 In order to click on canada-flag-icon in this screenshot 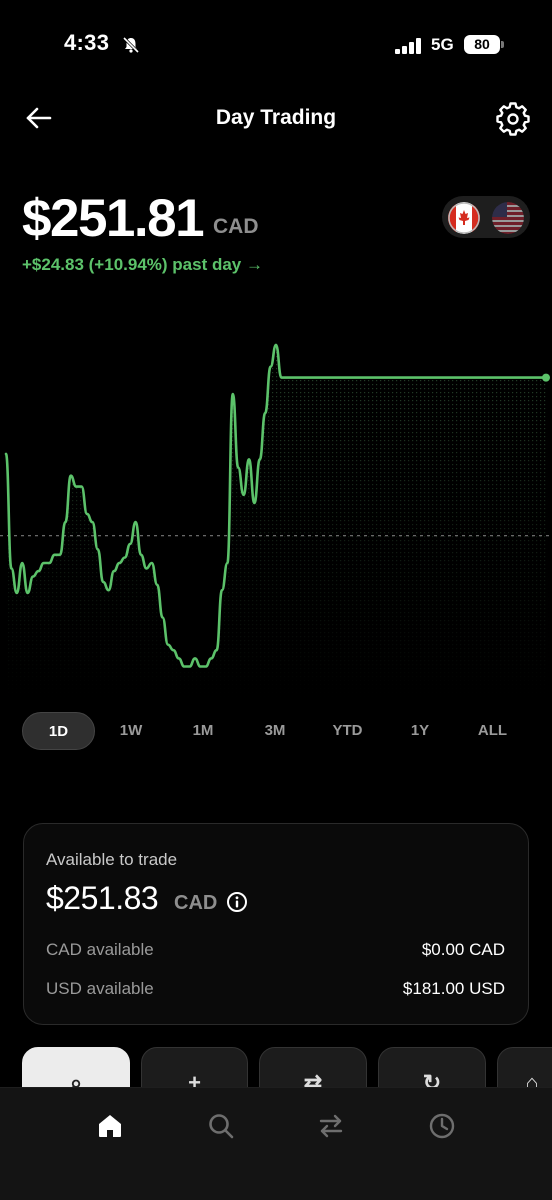, I will do `click(464, 218)`.